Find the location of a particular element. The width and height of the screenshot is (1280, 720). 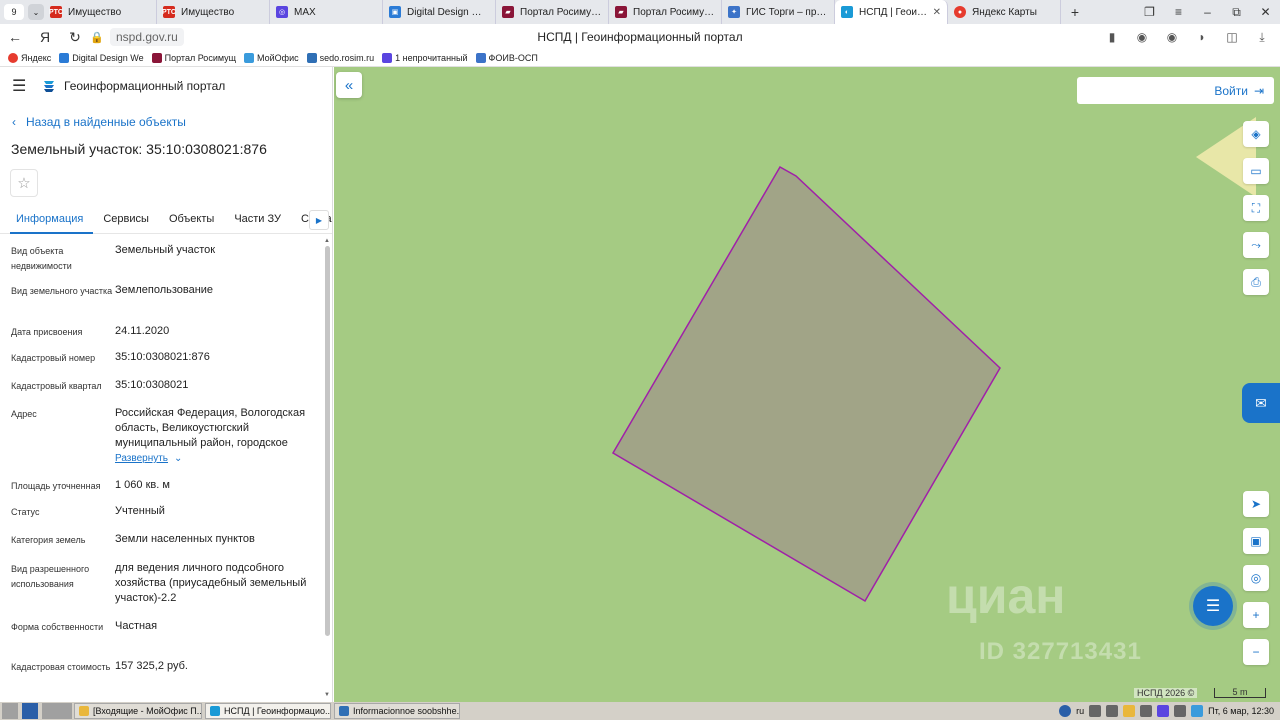

zoom-in-icon: + is located at coordinates (1256, 615).